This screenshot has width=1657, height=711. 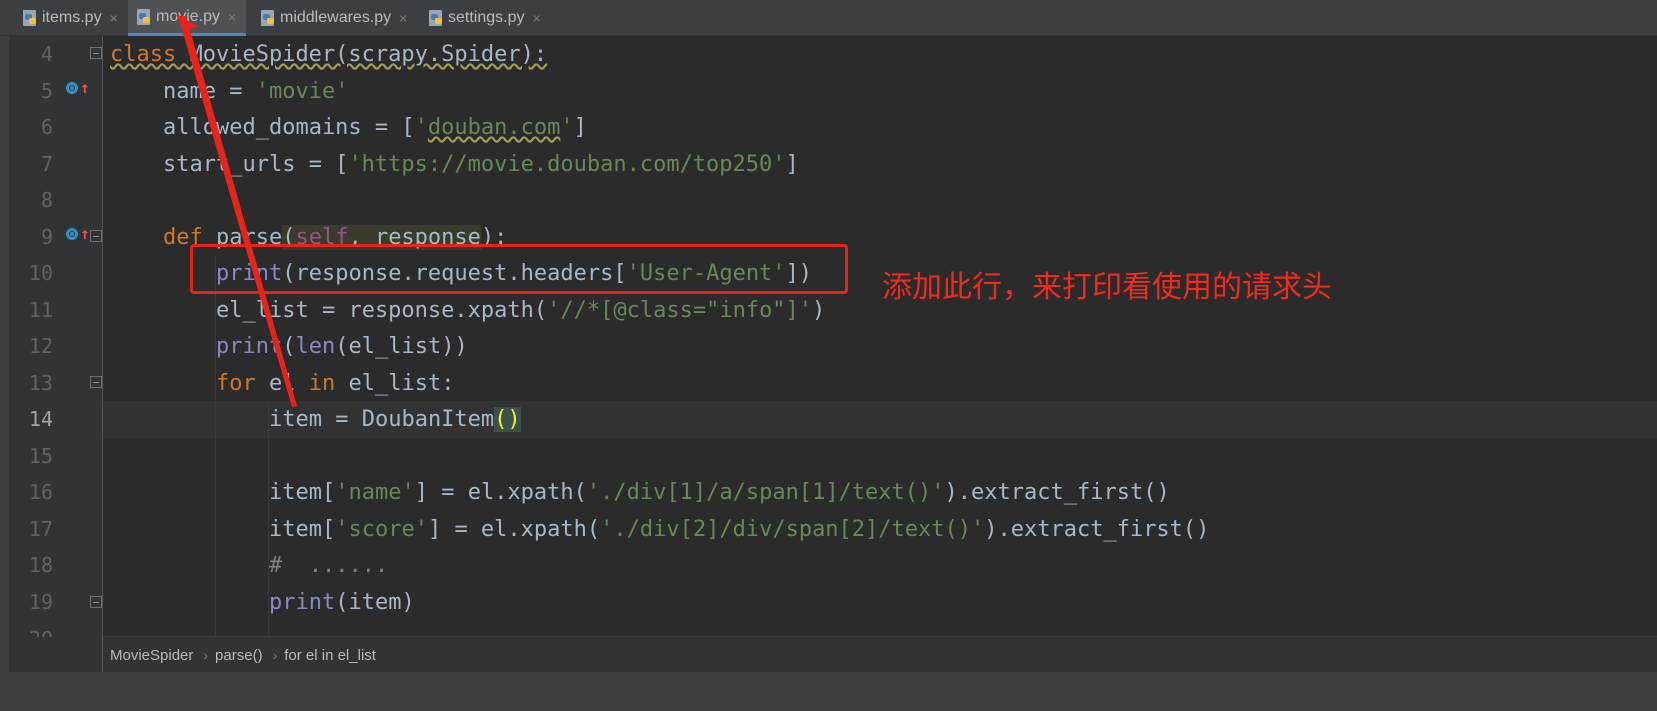 I want to click on breadcrumb-item-class: MovieSpider, so click(x=148, y=655).